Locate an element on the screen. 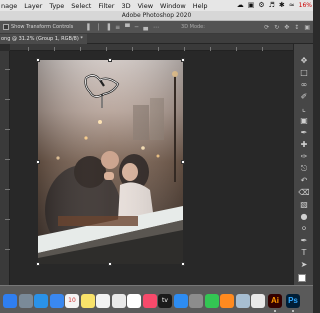 The height and width of the screenshot is (313, 320). window-title: Adobe Photoshop 2020 is located at coordinates (156, 16).